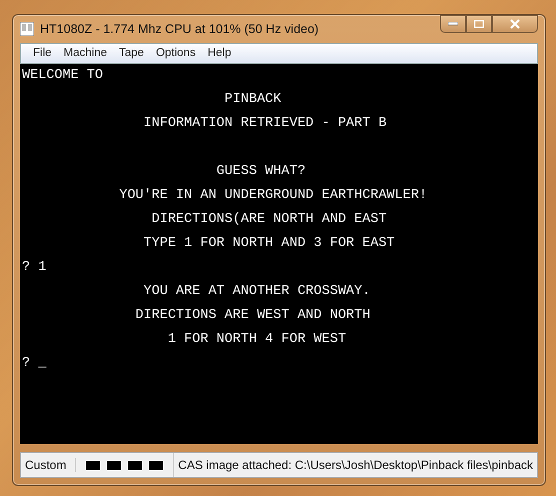  What do you see at coordinates (269, 219) in the screenshot?
I see `screen-text-line: DIRECTIONS(ARE NORTH AND EAST` at bounding box center [269, 219].